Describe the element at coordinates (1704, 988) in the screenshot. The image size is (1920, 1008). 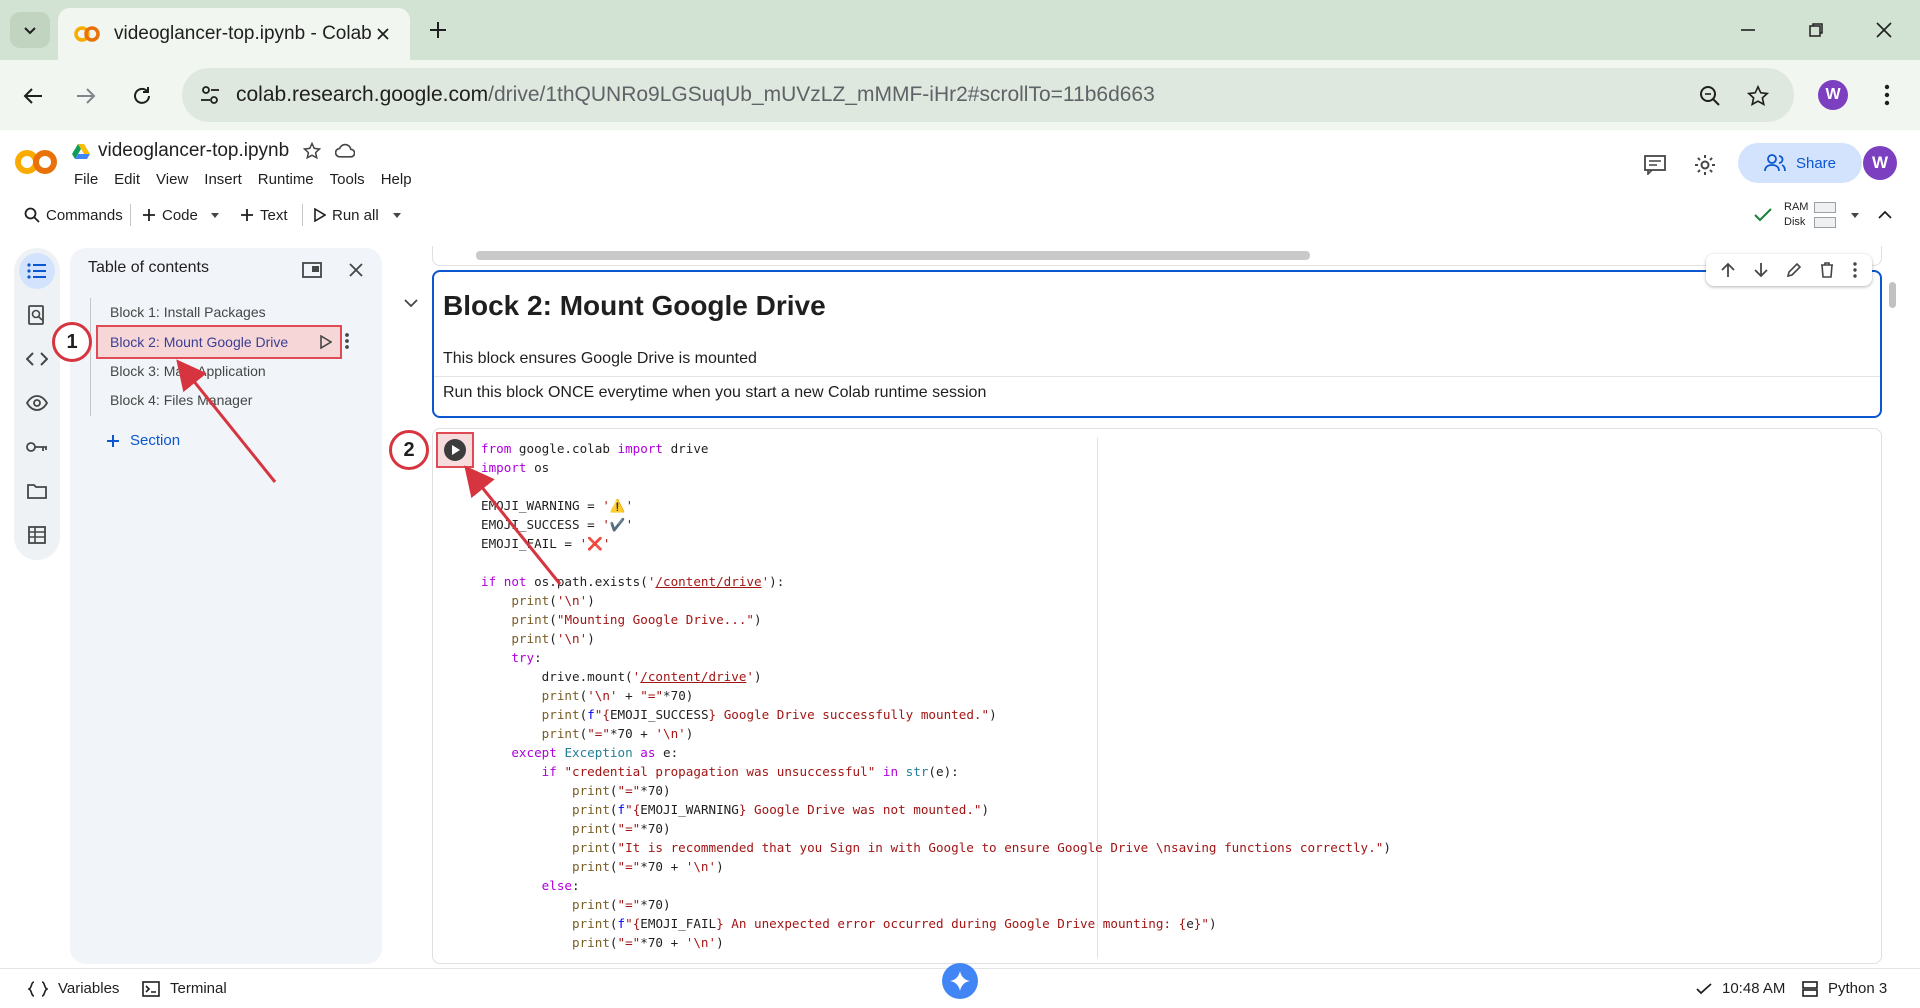
I see `check-icon` at that location.